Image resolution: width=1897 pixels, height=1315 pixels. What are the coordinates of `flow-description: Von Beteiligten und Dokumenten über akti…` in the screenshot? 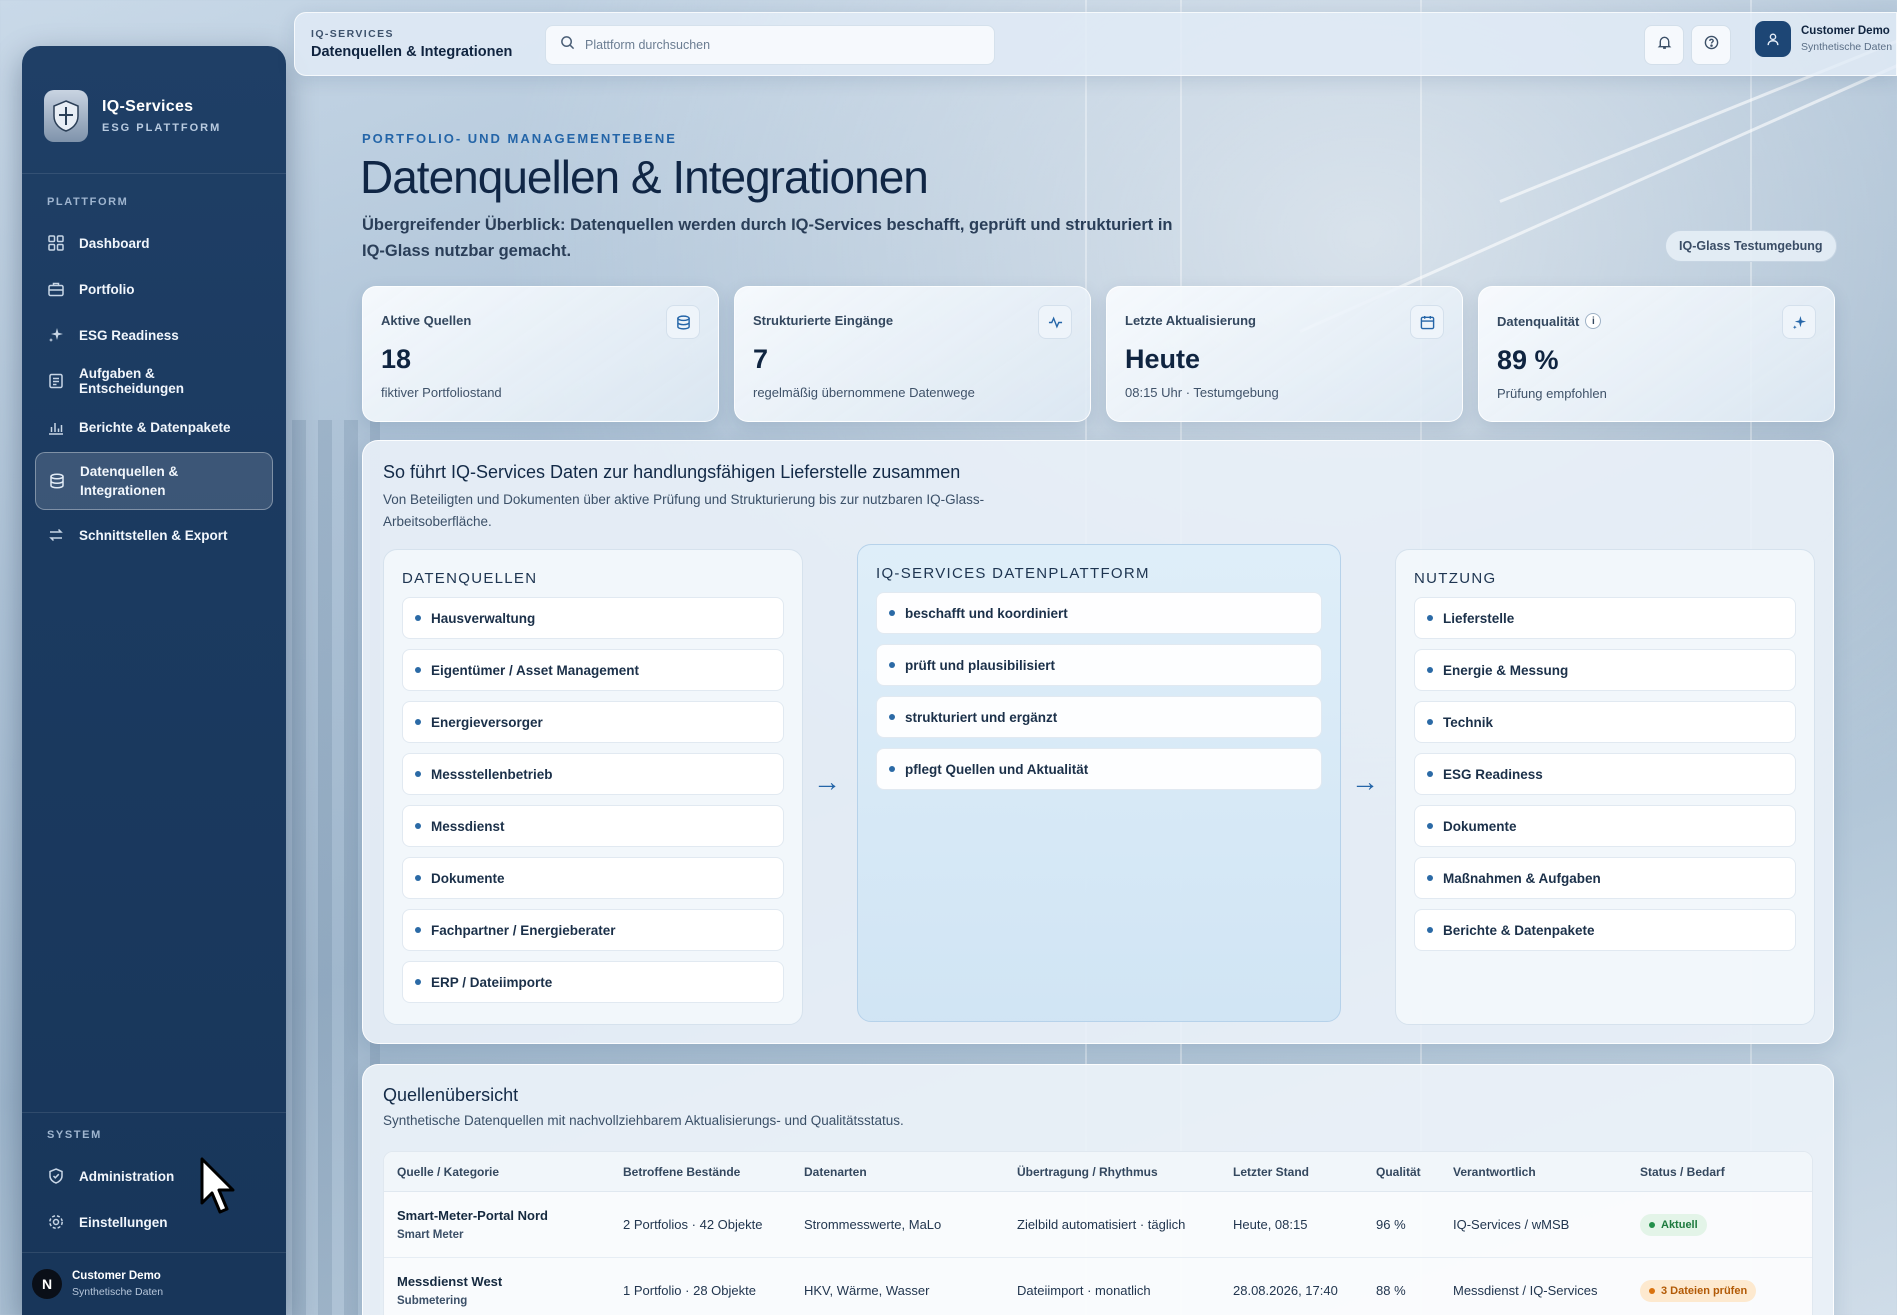 It's located at (684, 510).